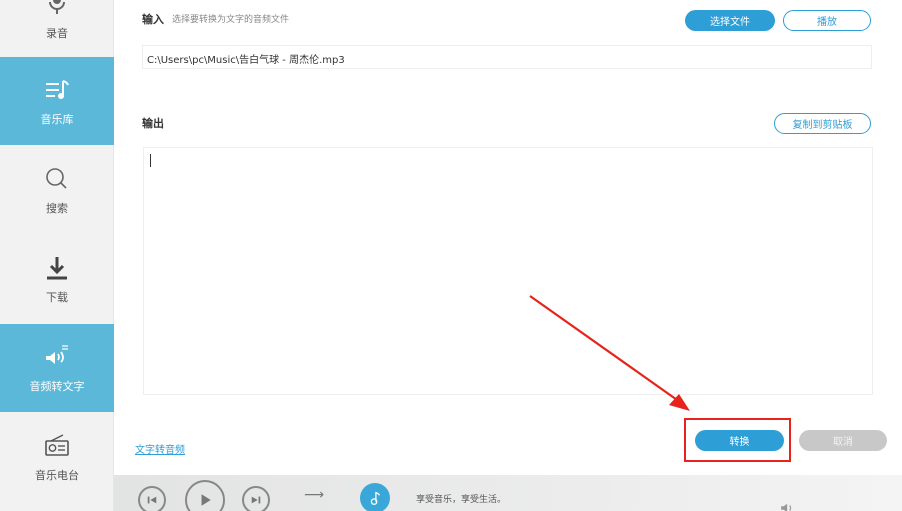 The image size is (902, 511). What do you see at coordinates (150, 160) in the screenshot?
I see `text-caret` at bounding box center [150, 160].